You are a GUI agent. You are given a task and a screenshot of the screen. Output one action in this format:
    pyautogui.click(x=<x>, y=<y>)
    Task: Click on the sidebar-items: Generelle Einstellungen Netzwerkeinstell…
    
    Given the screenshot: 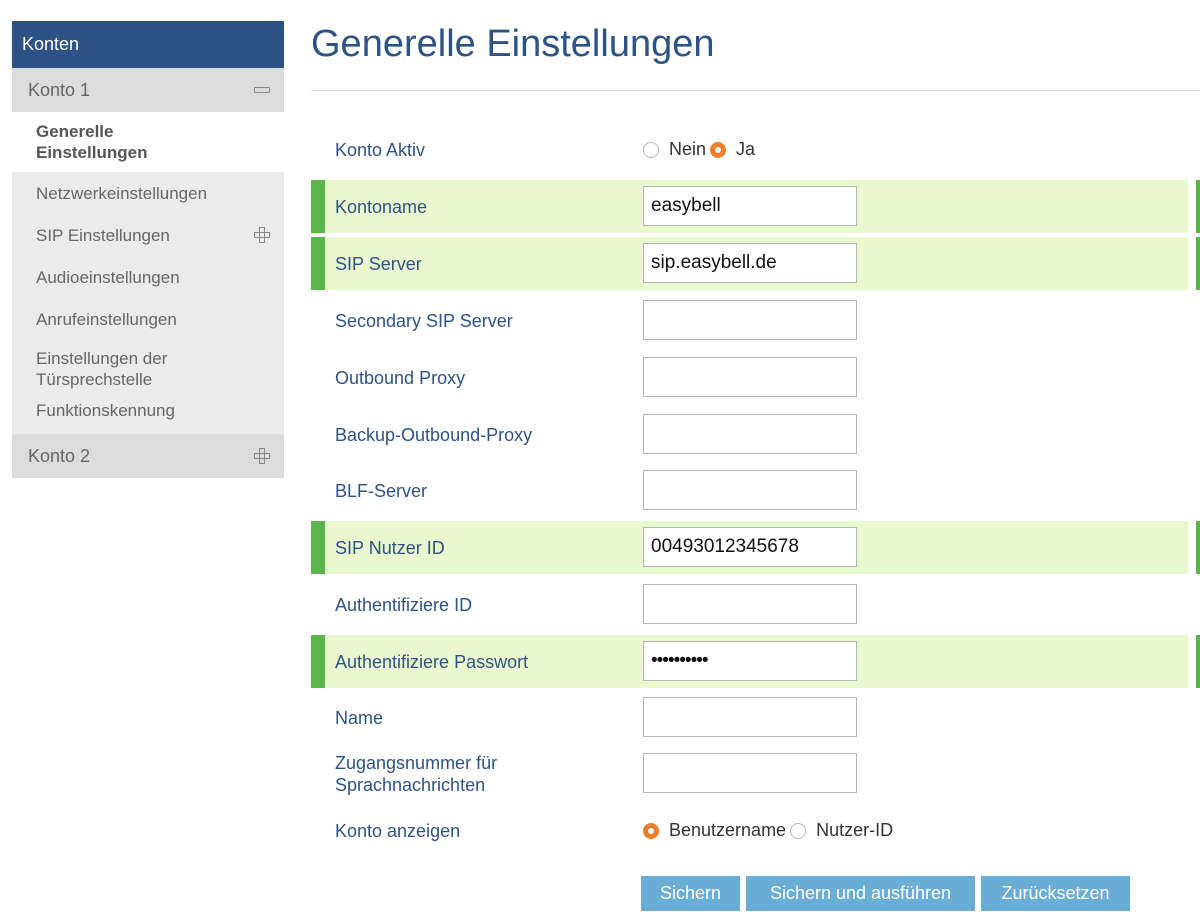 What is the action you would take?
    pyautogui.click(x=148, y=273)
    